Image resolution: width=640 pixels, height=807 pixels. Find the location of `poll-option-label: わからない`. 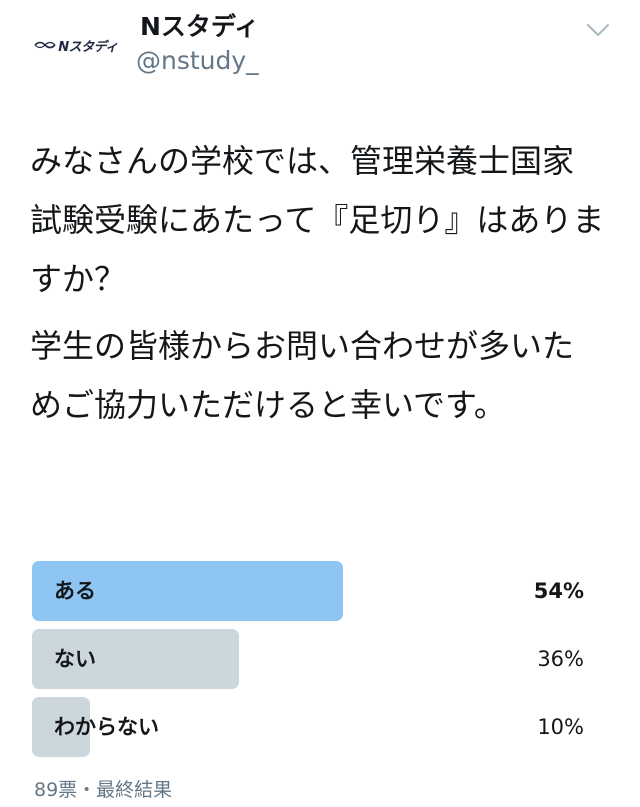

poll-option-label: わからない is located at coordinates (106, 727).